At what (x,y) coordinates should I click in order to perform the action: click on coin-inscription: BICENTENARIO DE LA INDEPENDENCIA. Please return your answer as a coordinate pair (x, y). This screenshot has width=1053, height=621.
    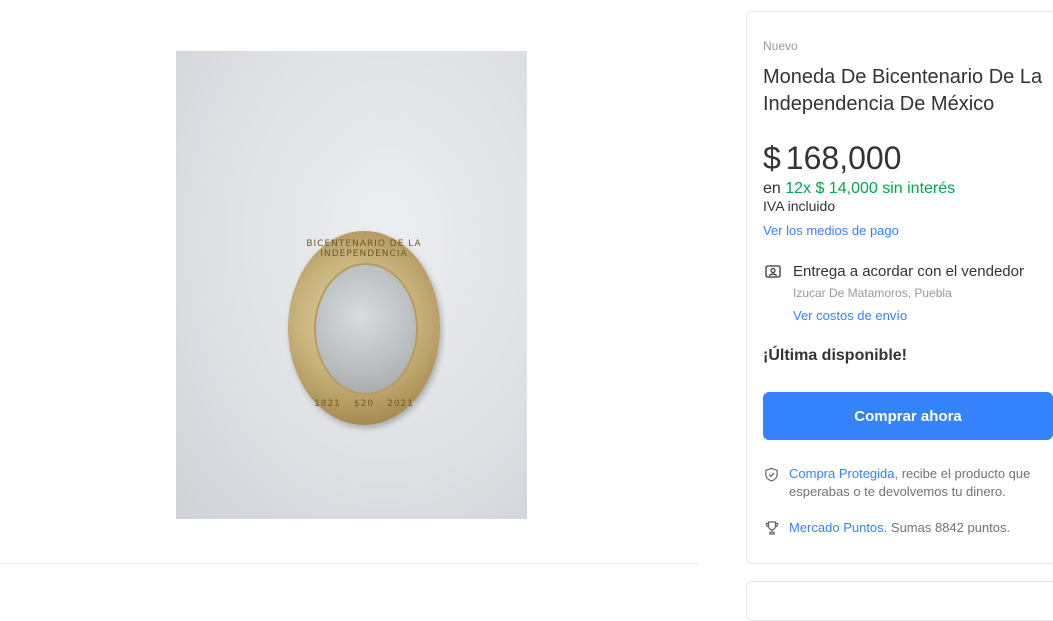
    Looking at the image, I should click on (364, 249).